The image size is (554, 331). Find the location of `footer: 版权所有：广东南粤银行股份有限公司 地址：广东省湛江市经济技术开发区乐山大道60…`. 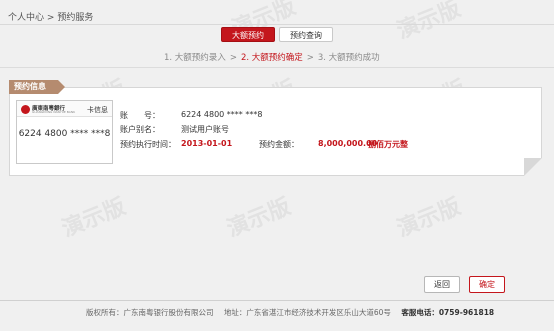

footer: 版权所有：广东南粤银行股份有限公司 地址：广东省湛江市经济技术开发区乐山大道60… is located at coordinates (290, 312).